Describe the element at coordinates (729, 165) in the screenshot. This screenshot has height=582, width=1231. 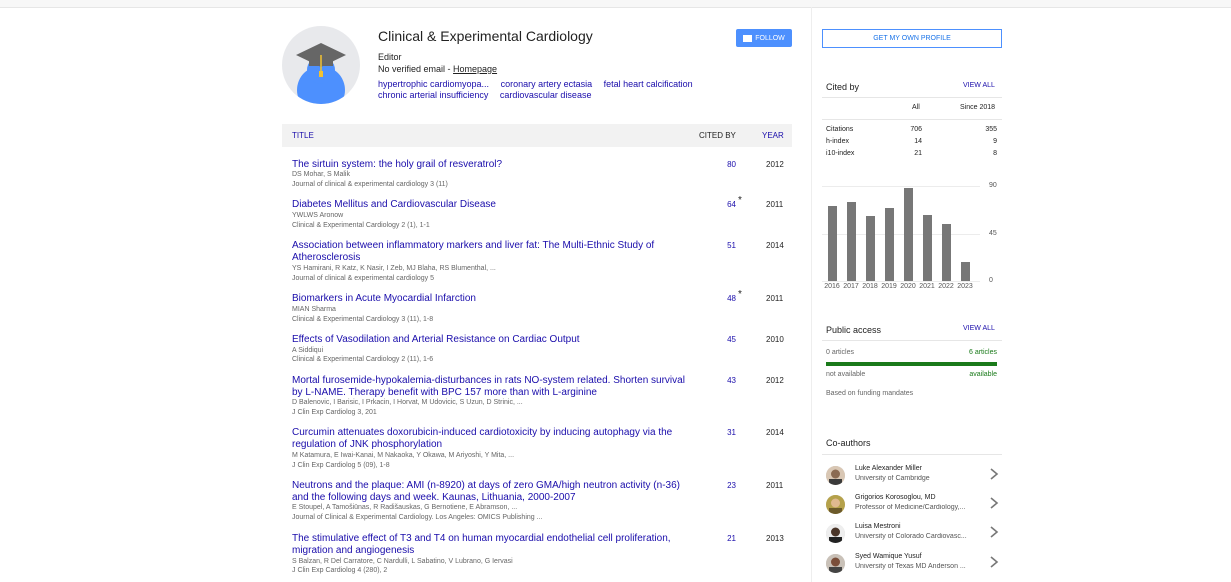
I see `cited-count: 80` at that location.